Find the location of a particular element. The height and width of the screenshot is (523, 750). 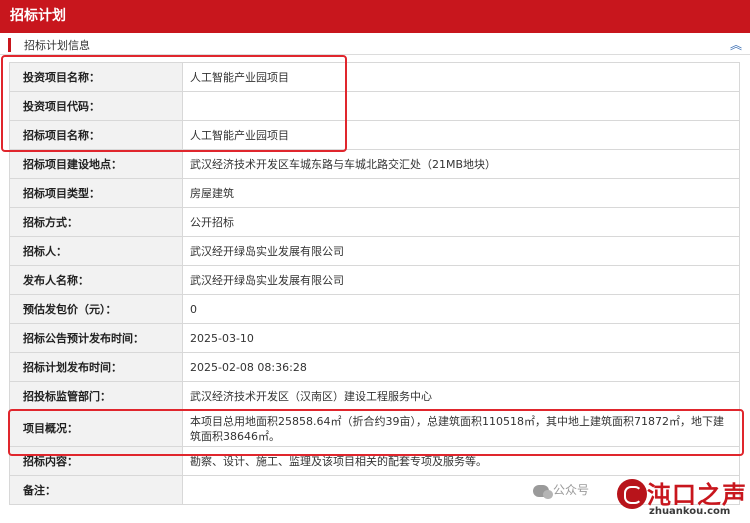

table-row: 招投标监管部门： 武汉经济技术开发区（汉南区）建设工程服务中心 is located at coordinates (374, 396).